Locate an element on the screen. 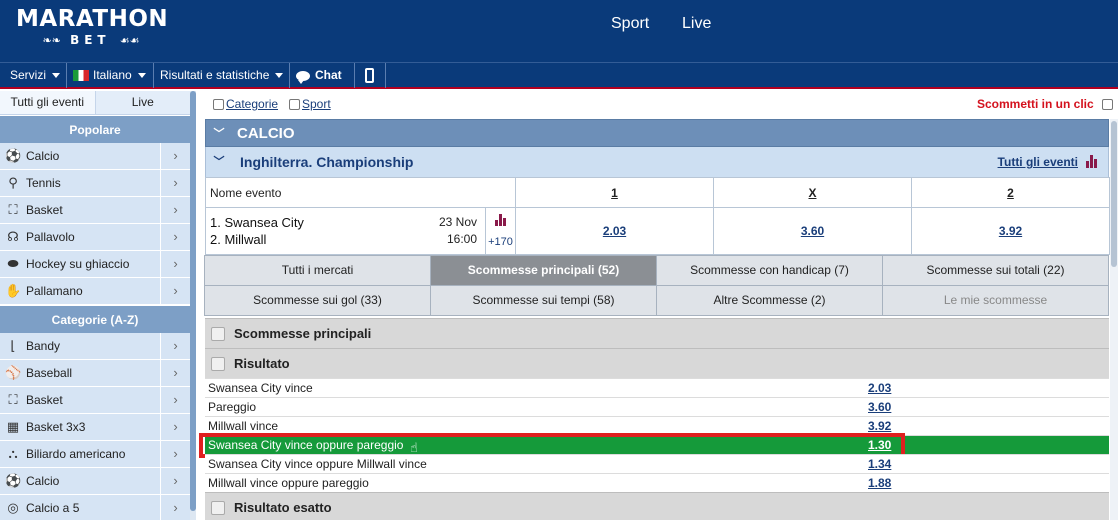 The height and width of the screenshot is (520, 1118). sidebar-scroll-thumb is located at coordinates (193, 301).